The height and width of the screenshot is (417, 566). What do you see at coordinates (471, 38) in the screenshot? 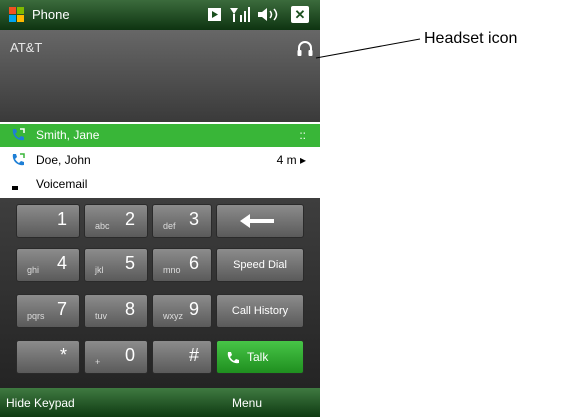
I see `headset-callout-label: Headset icon` at bounding box center [471, 38].